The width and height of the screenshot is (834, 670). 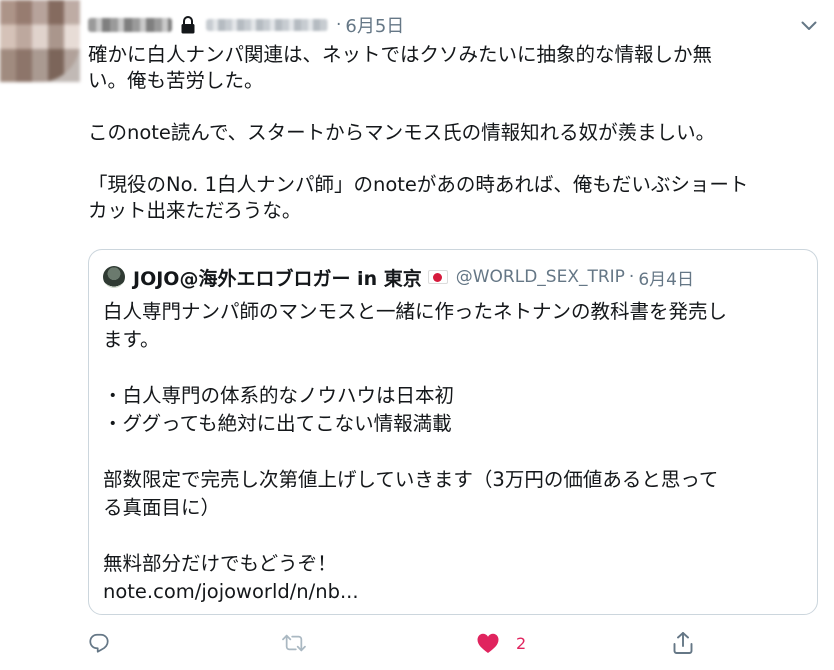 What do you see at coordinates (40, 41) in the screenshot?
I see `avatar` at bounding box center [40, 41].